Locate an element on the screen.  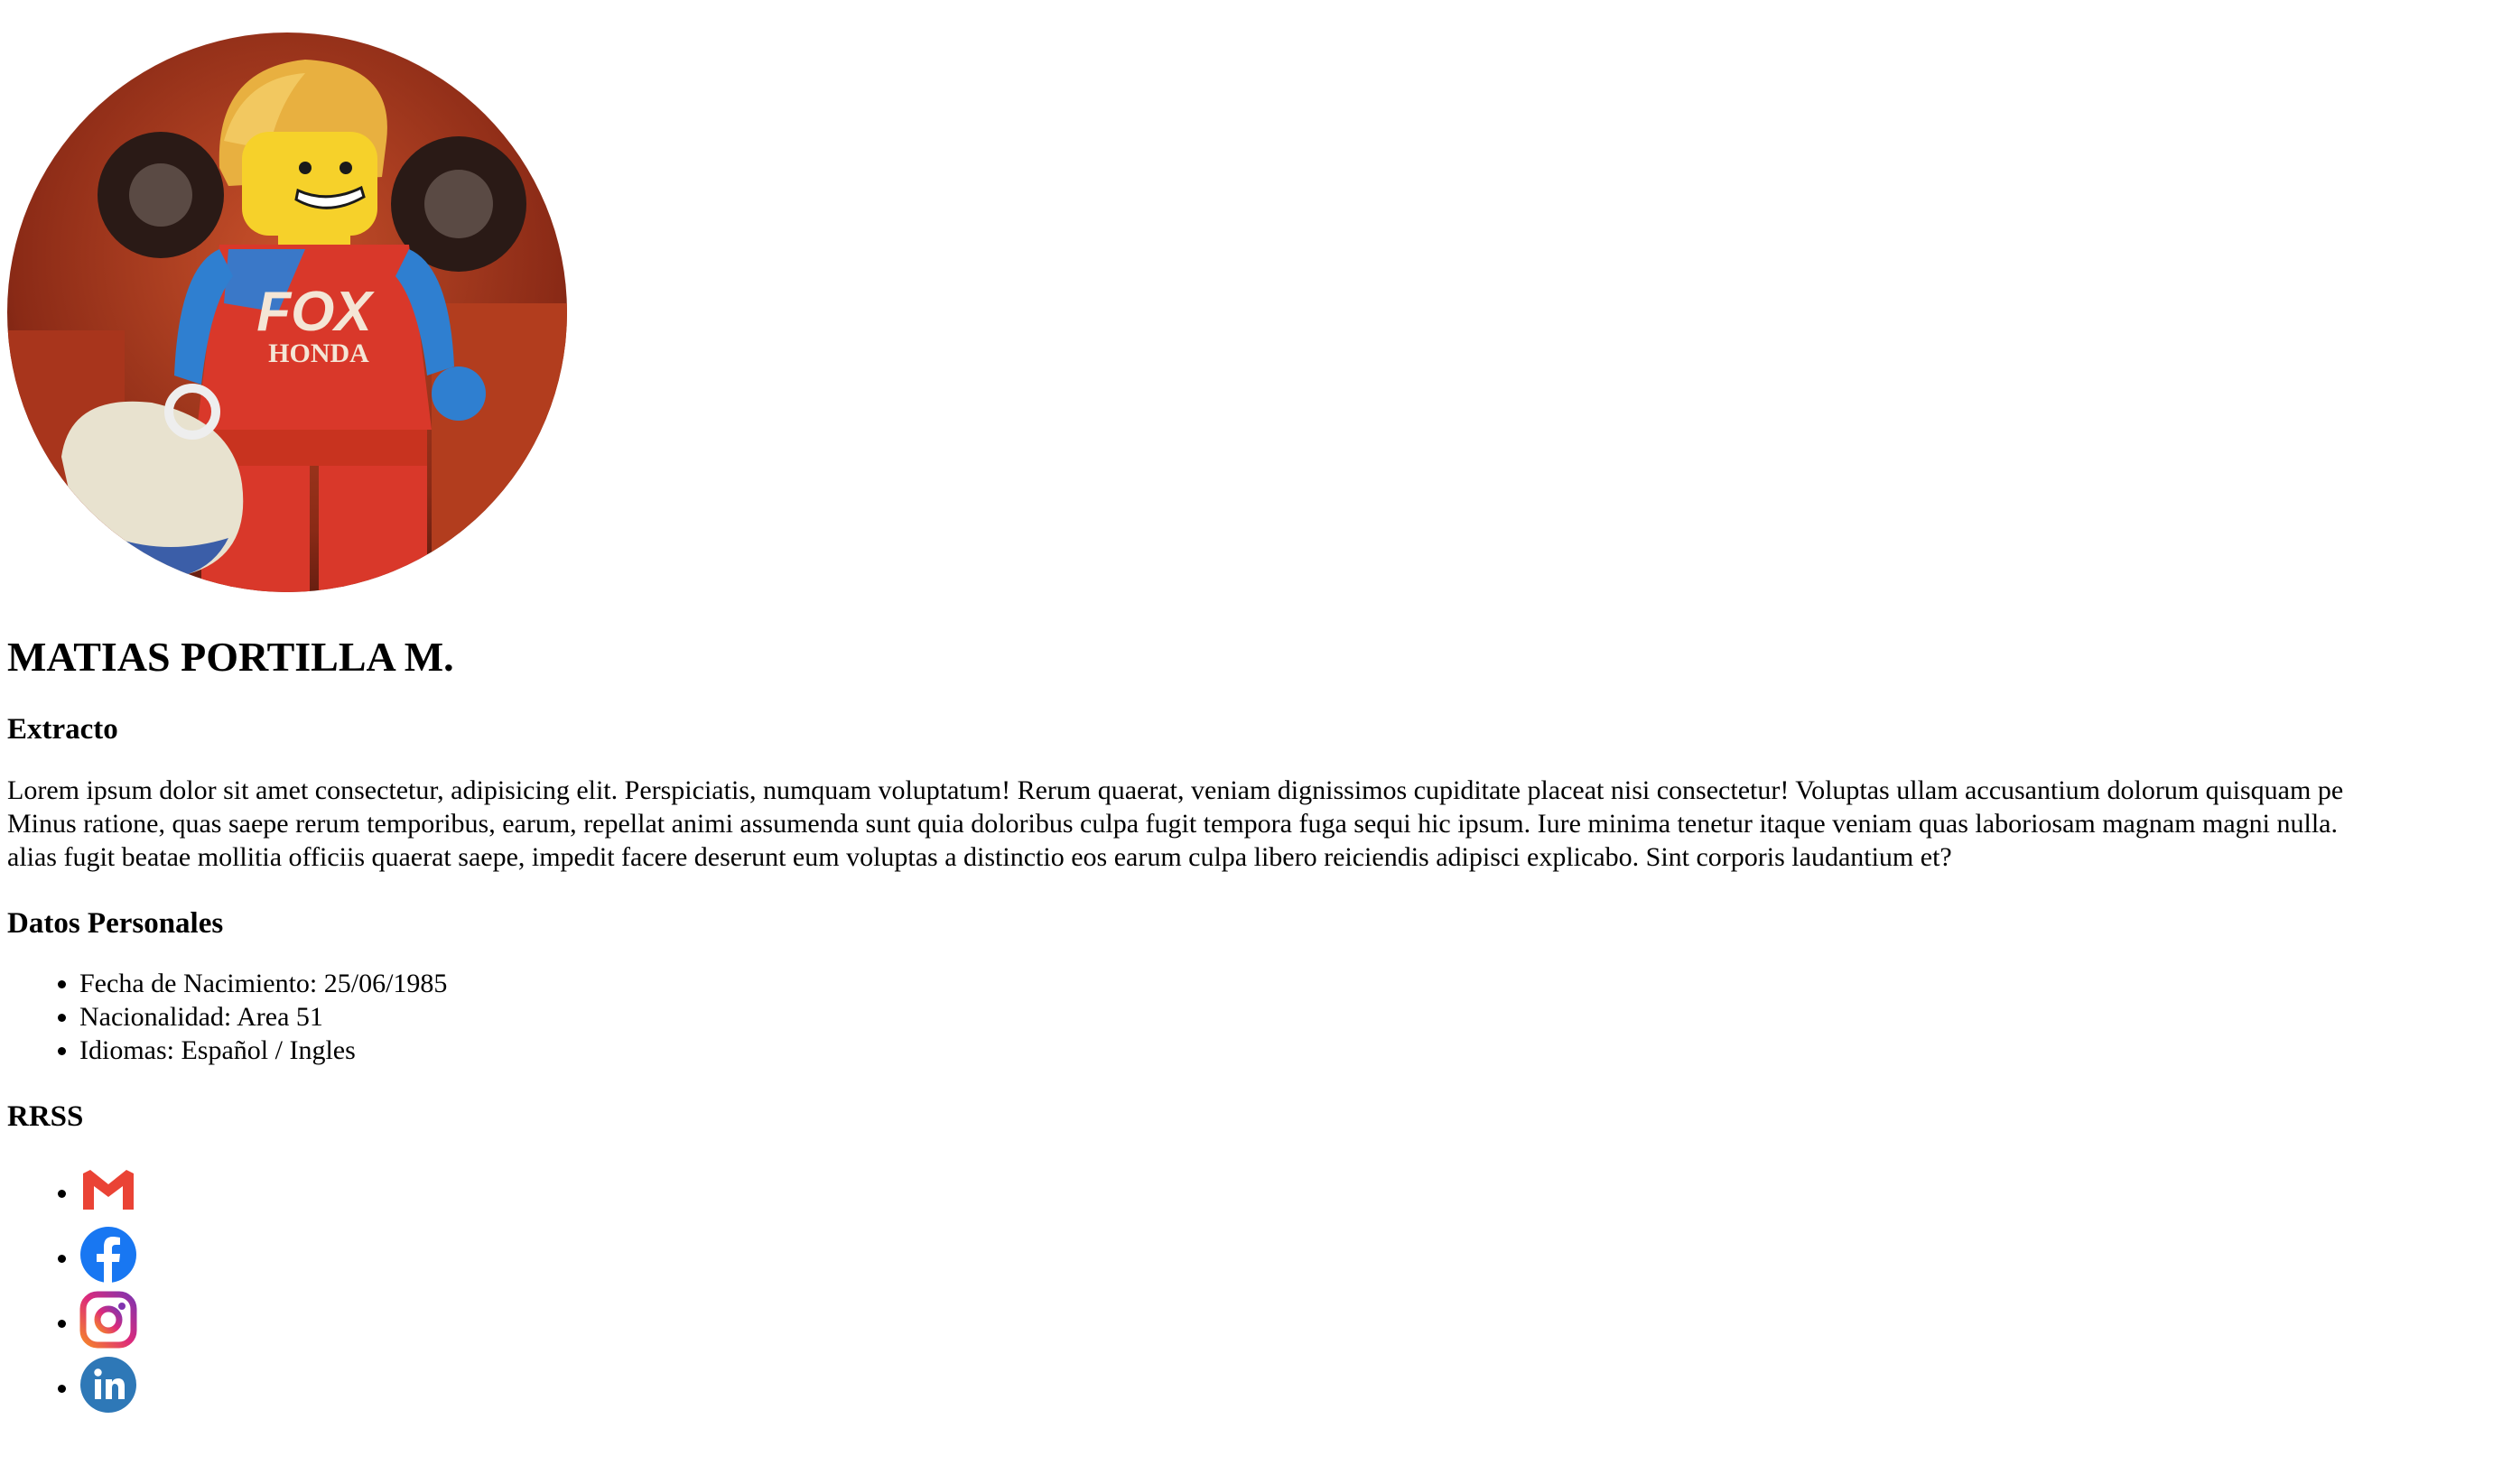
list-item-birthdate: Fecha de Nacimiento: 25/06/1985 is located at coordinates (1282, 983).